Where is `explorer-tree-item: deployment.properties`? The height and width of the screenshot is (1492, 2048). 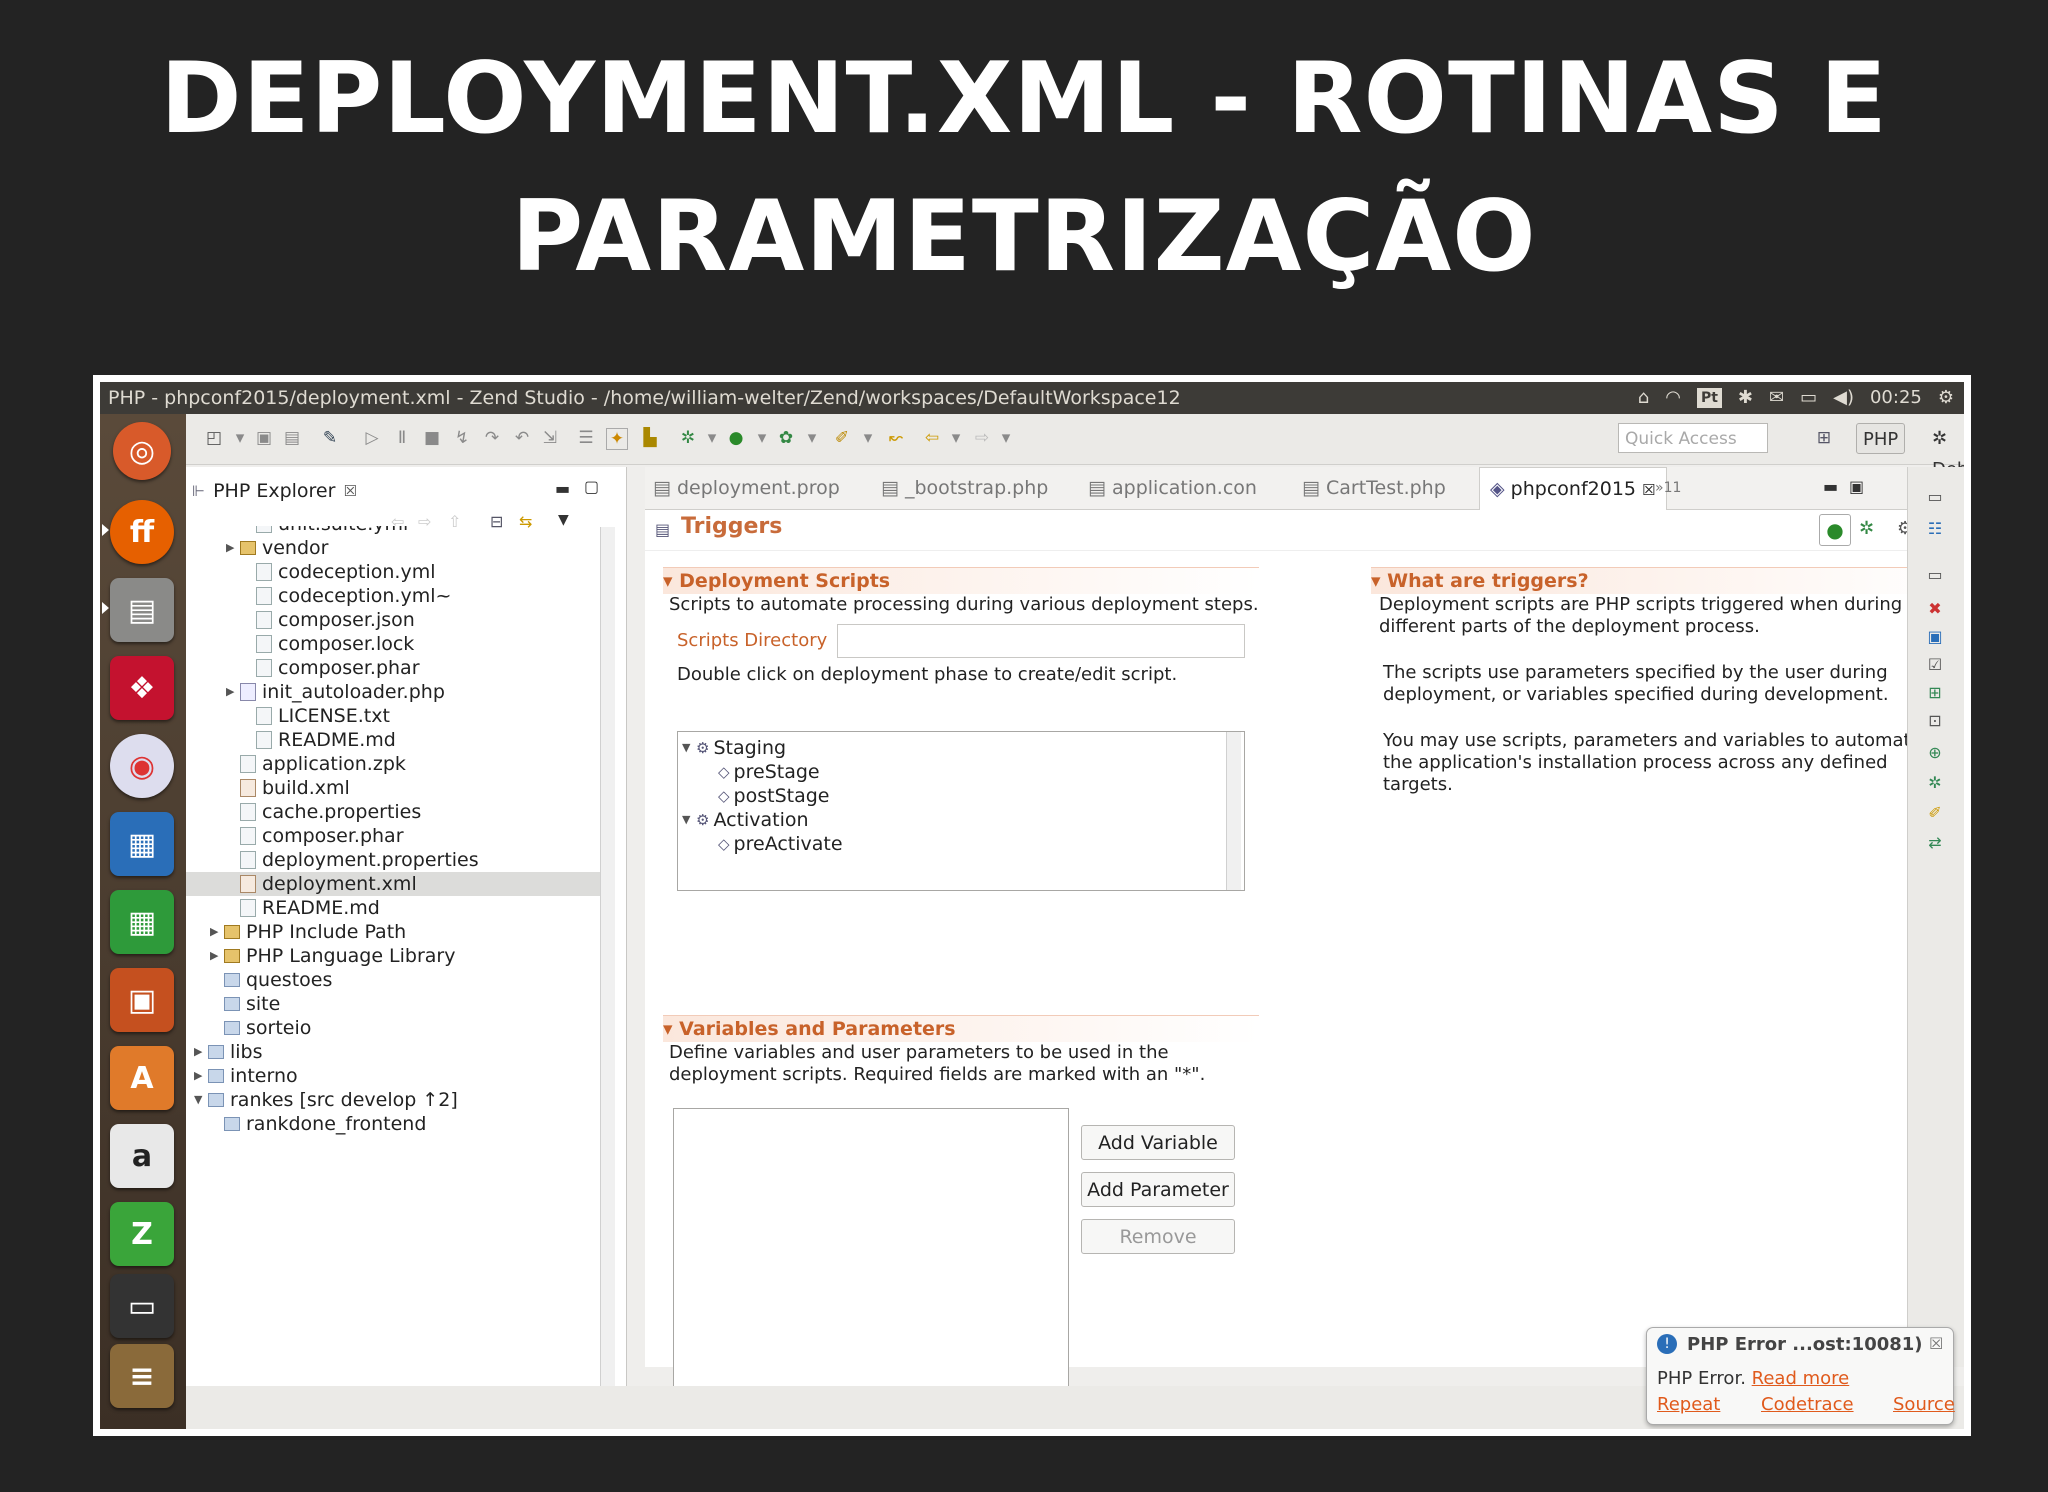
explorer-tree-item: deployment.properties is located at coordinates (393, 860).